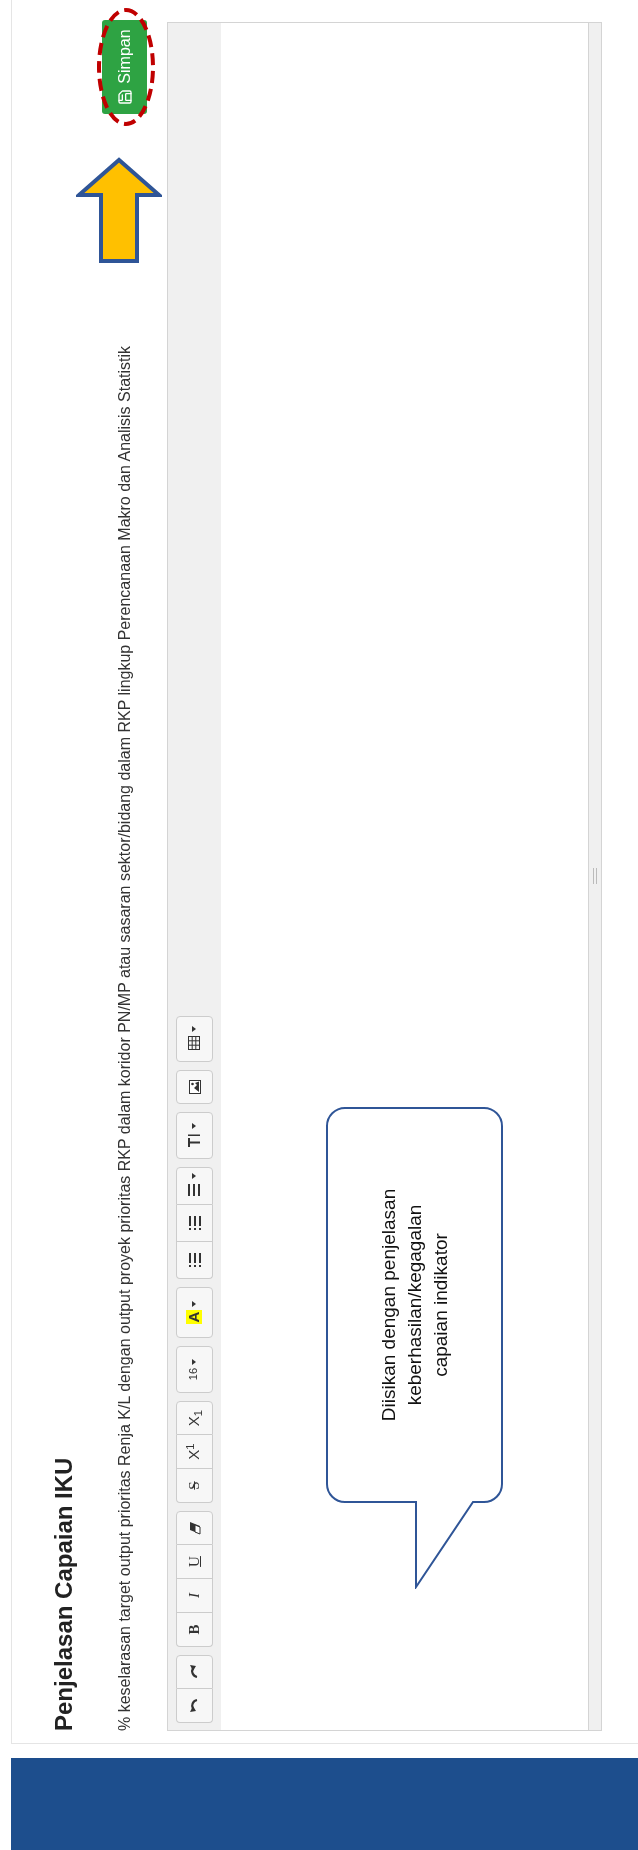 The height and width of the screenshot is (1850, 638). I want to click on undo-button, so click(194, 1706).